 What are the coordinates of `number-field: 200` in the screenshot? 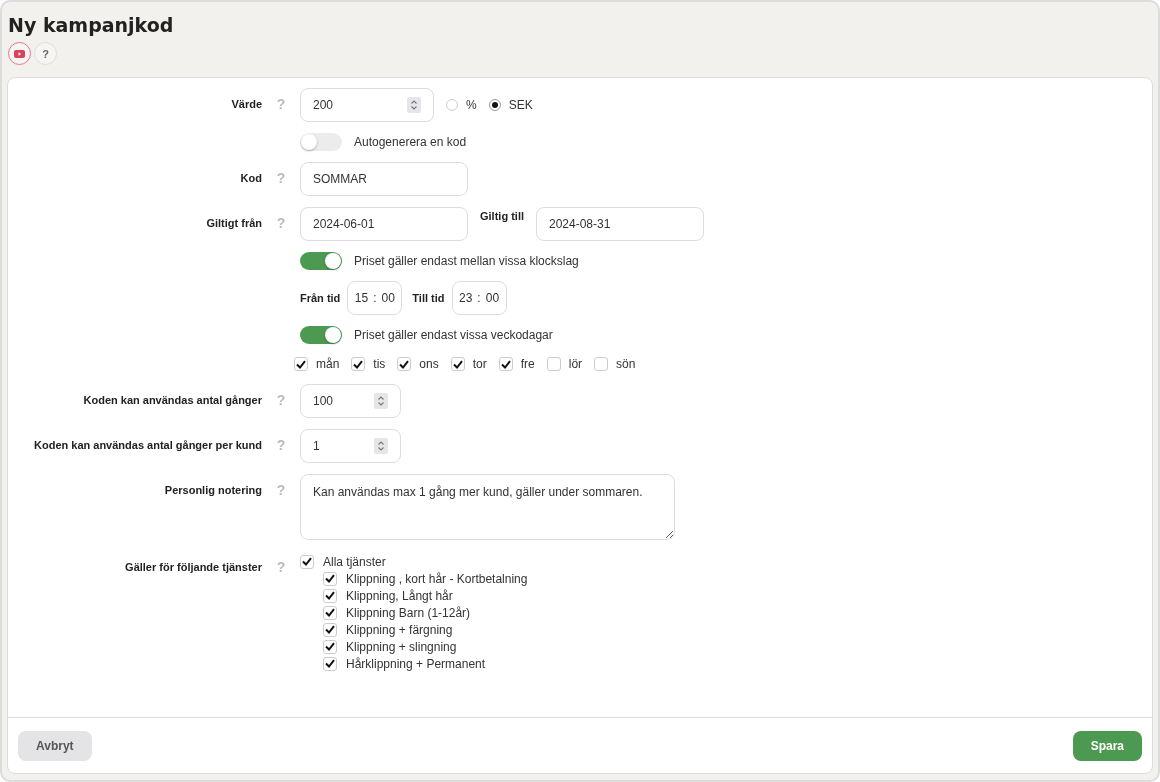 It's located at (367, 105).